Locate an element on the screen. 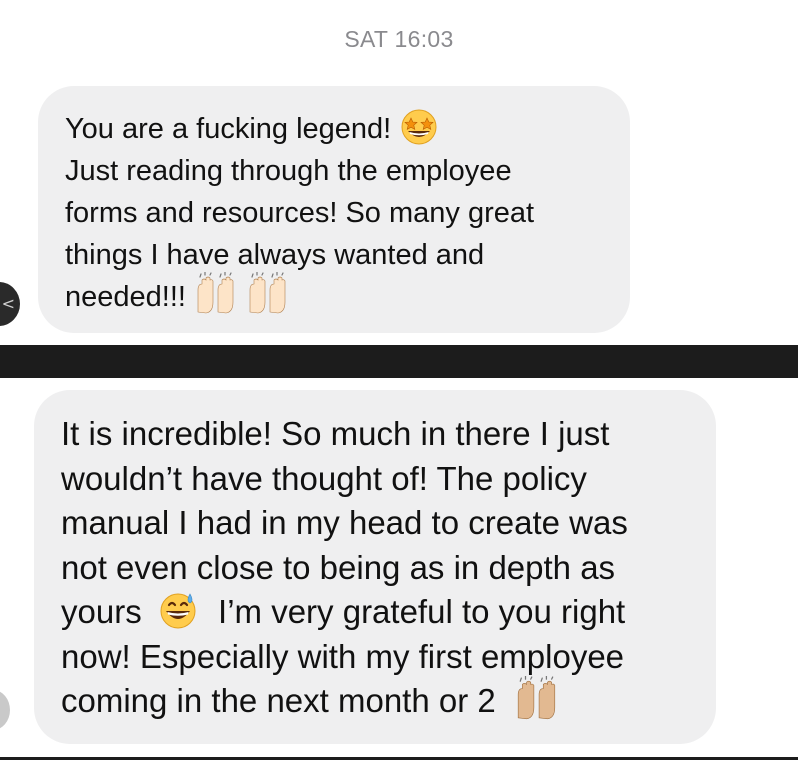 The width and height of the screenshot is (798, 760). message-line: not even close to being as in depth as is located at coordinates (338, 567).